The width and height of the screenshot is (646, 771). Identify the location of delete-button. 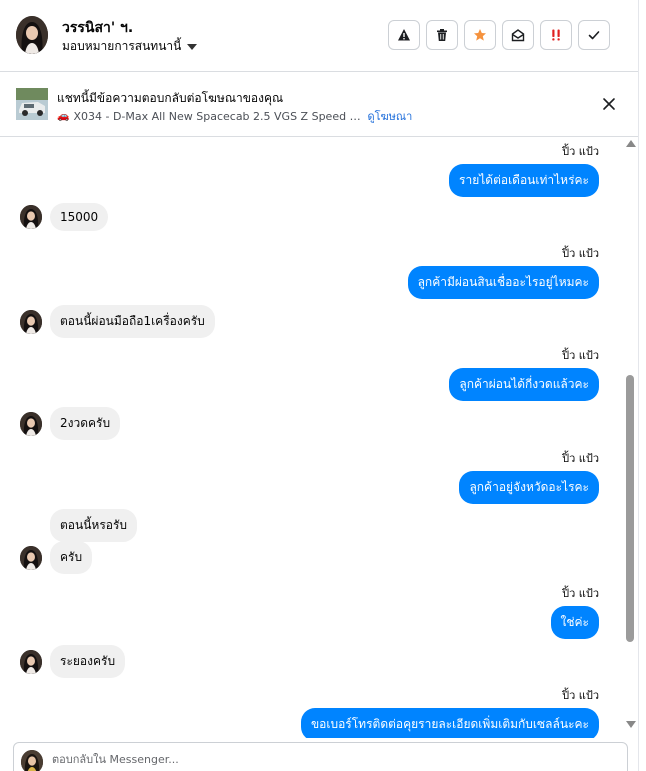
(442, 35).